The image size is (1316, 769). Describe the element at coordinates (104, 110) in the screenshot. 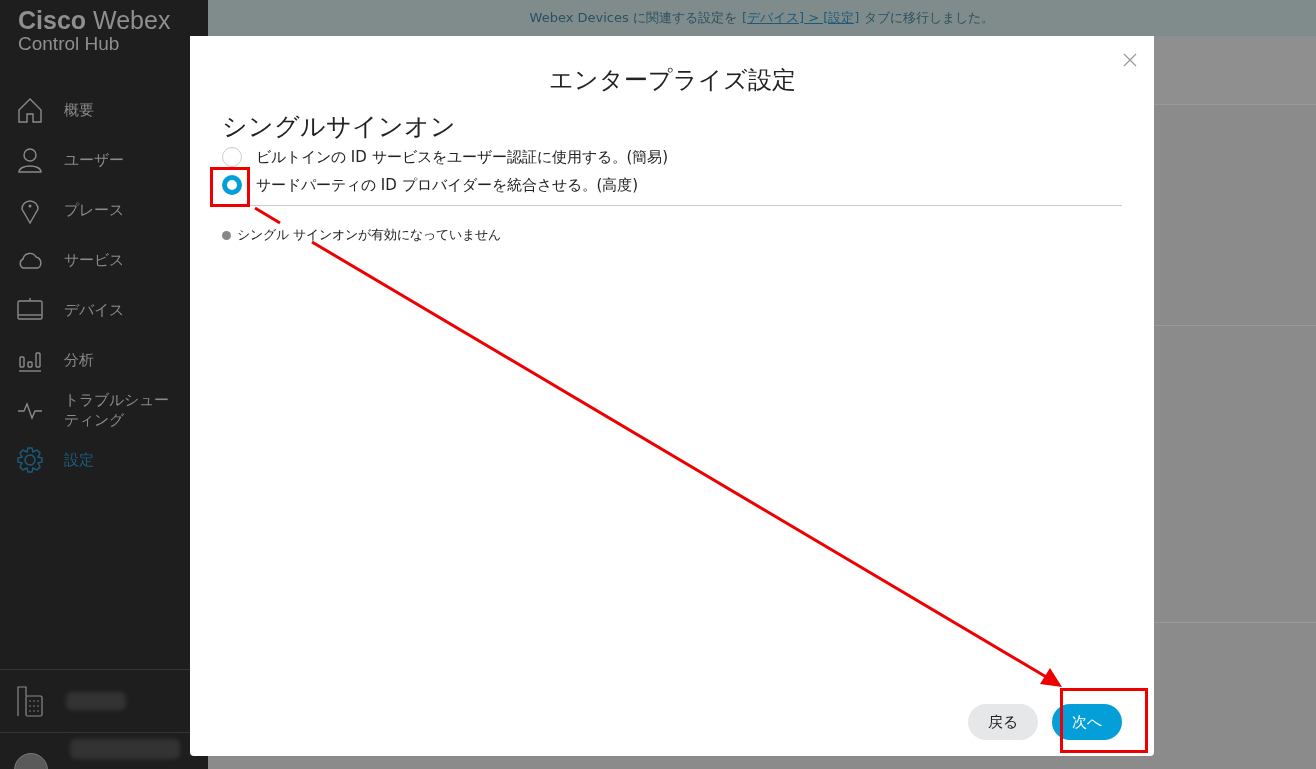

I see `nav-item: 概要` at that location.